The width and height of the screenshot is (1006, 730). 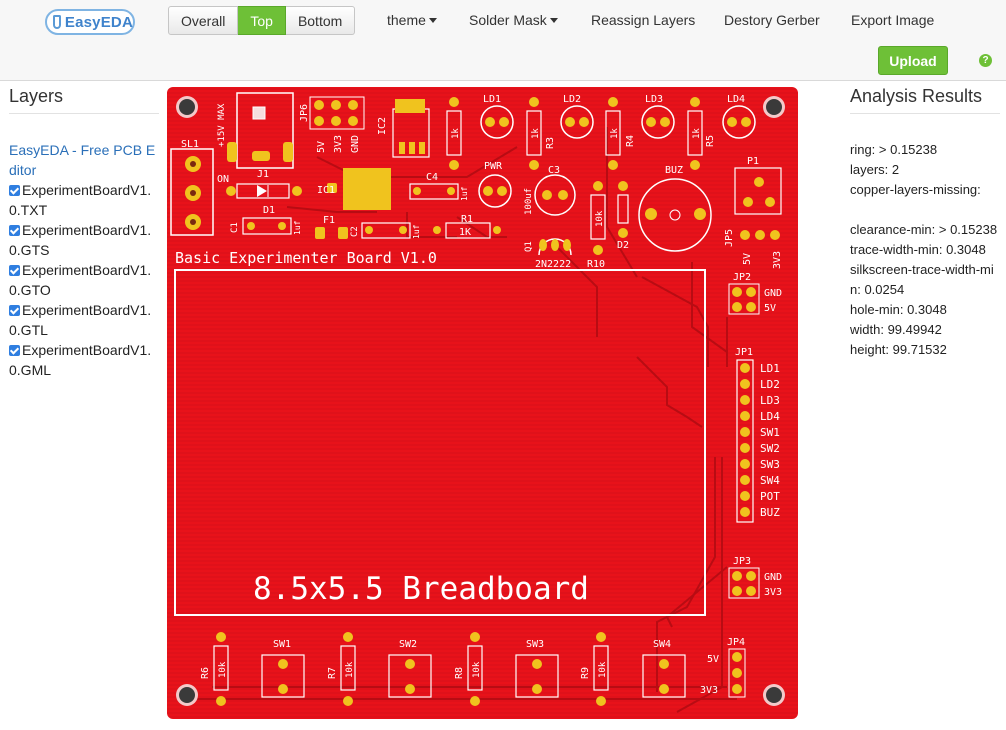 What do you see at coordinates (98, 22) in the screenshot?
I see `logo-text: EasyEDA` at bounding box center [98, 22].